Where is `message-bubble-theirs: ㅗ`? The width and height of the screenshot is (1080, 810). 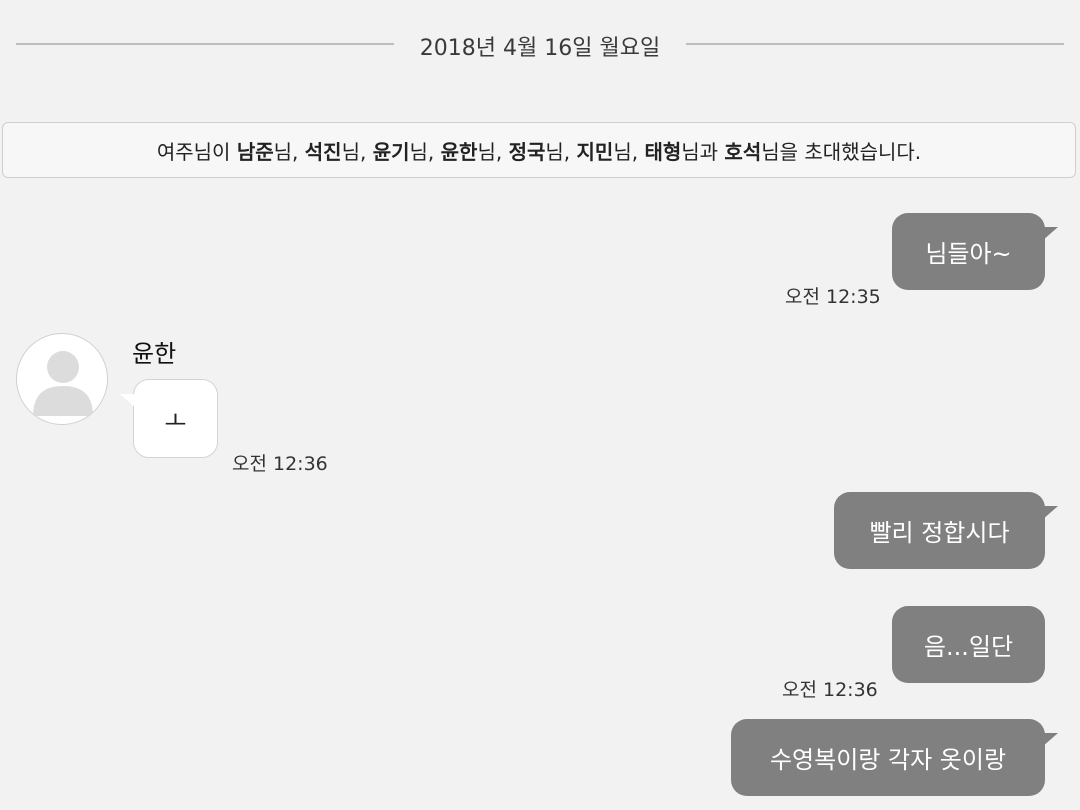
message-bubble-theirs: ㅗ is located at coordinates (169, 418).